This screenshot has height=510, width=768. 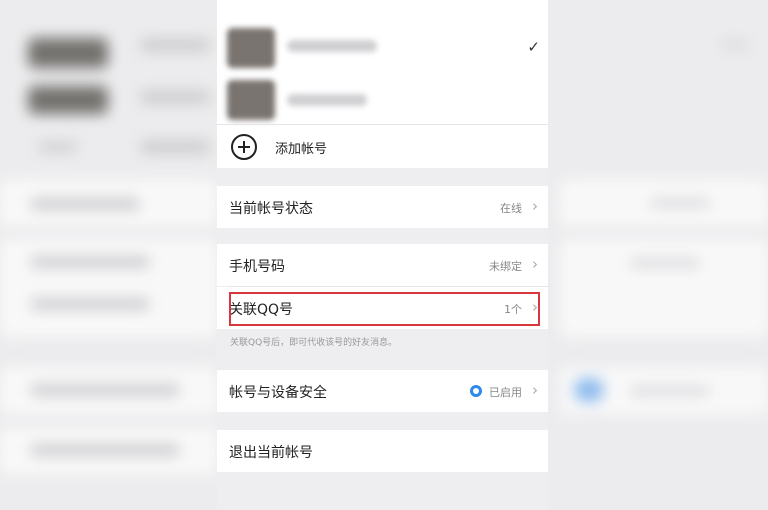 I want to click on account-security-label: 帐号与设备安全, so click(x=278, y=393).